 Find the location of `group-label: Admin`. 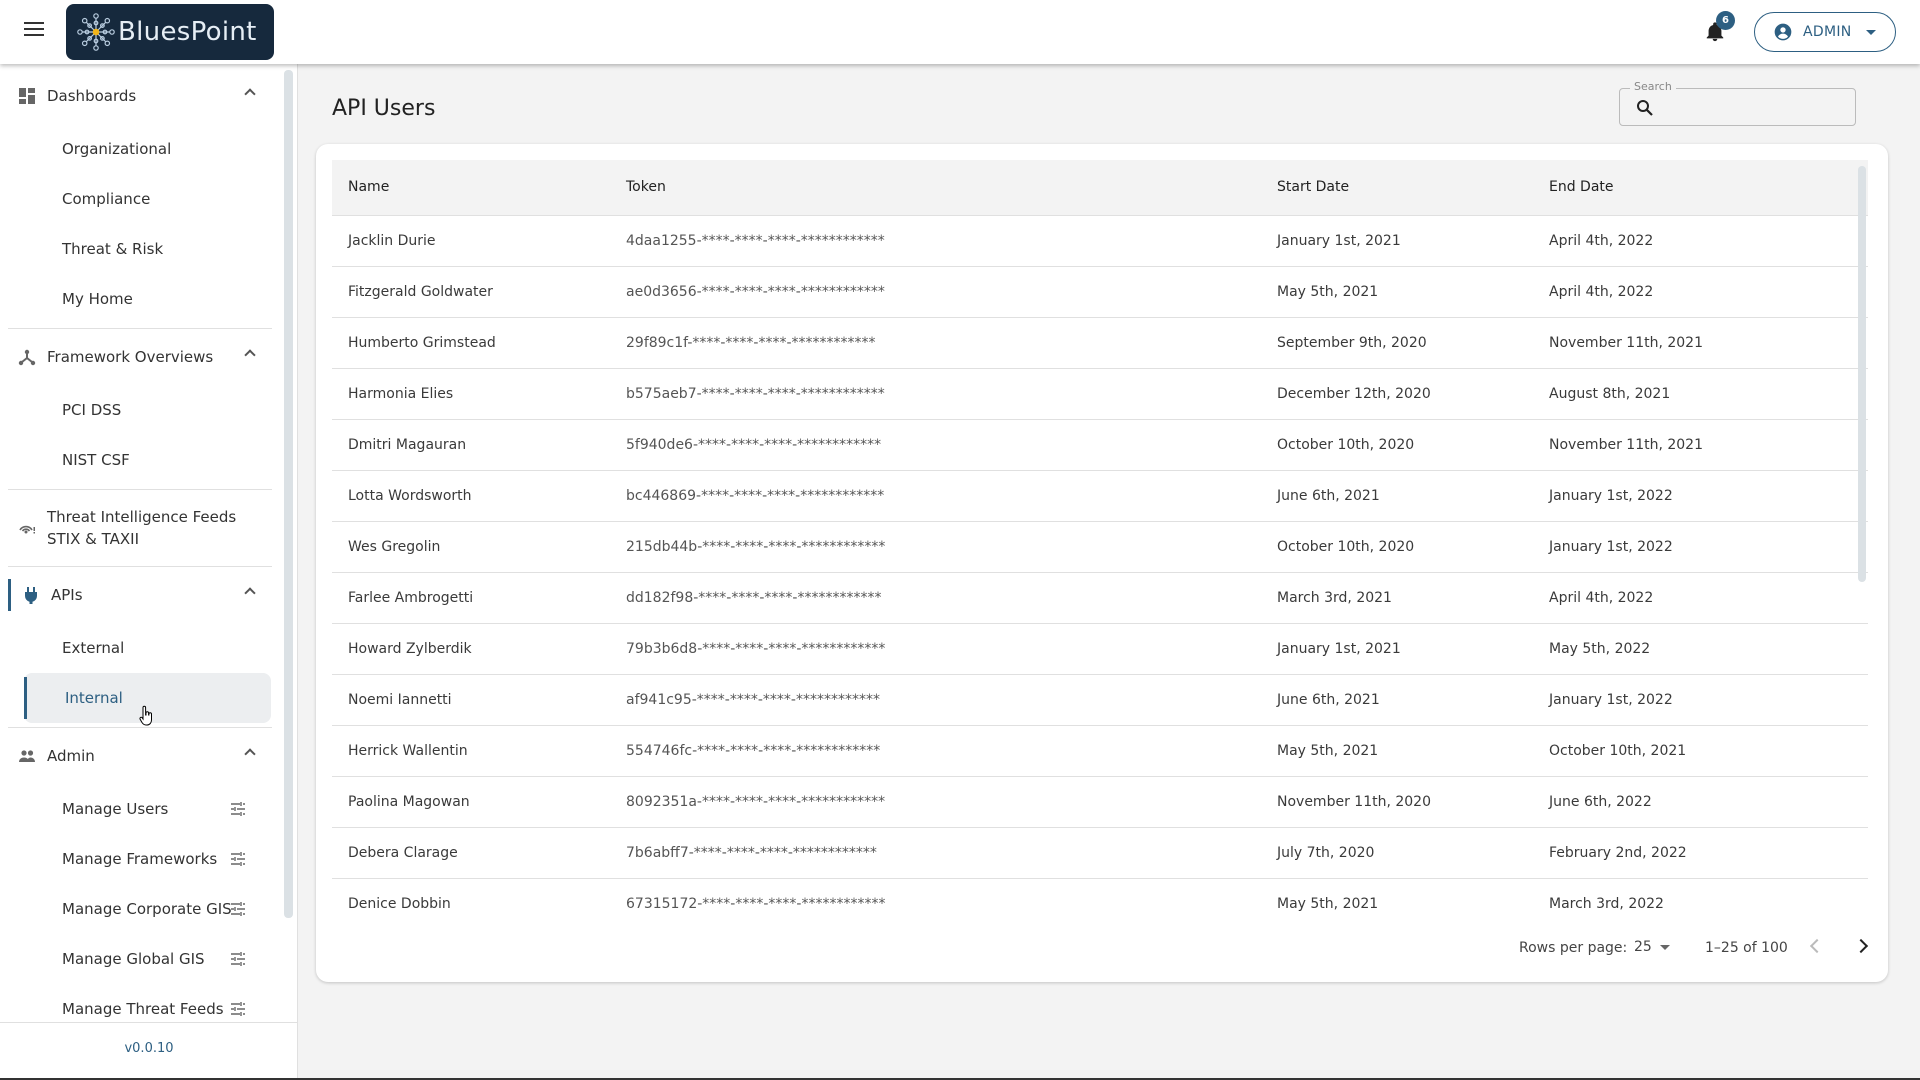

group-label: Admin is located at coordinates (71, 756).